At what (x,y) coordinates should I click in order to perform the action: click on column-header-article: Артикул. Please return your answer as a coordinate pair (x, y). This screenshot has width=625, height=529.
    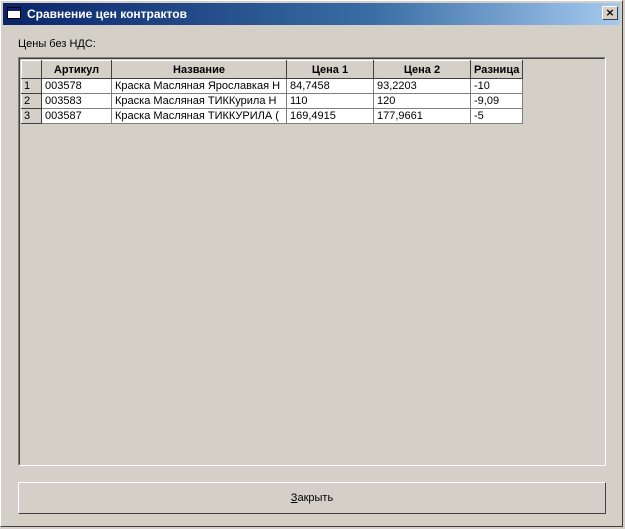
    Looking at the image, I should click on (76, 69).